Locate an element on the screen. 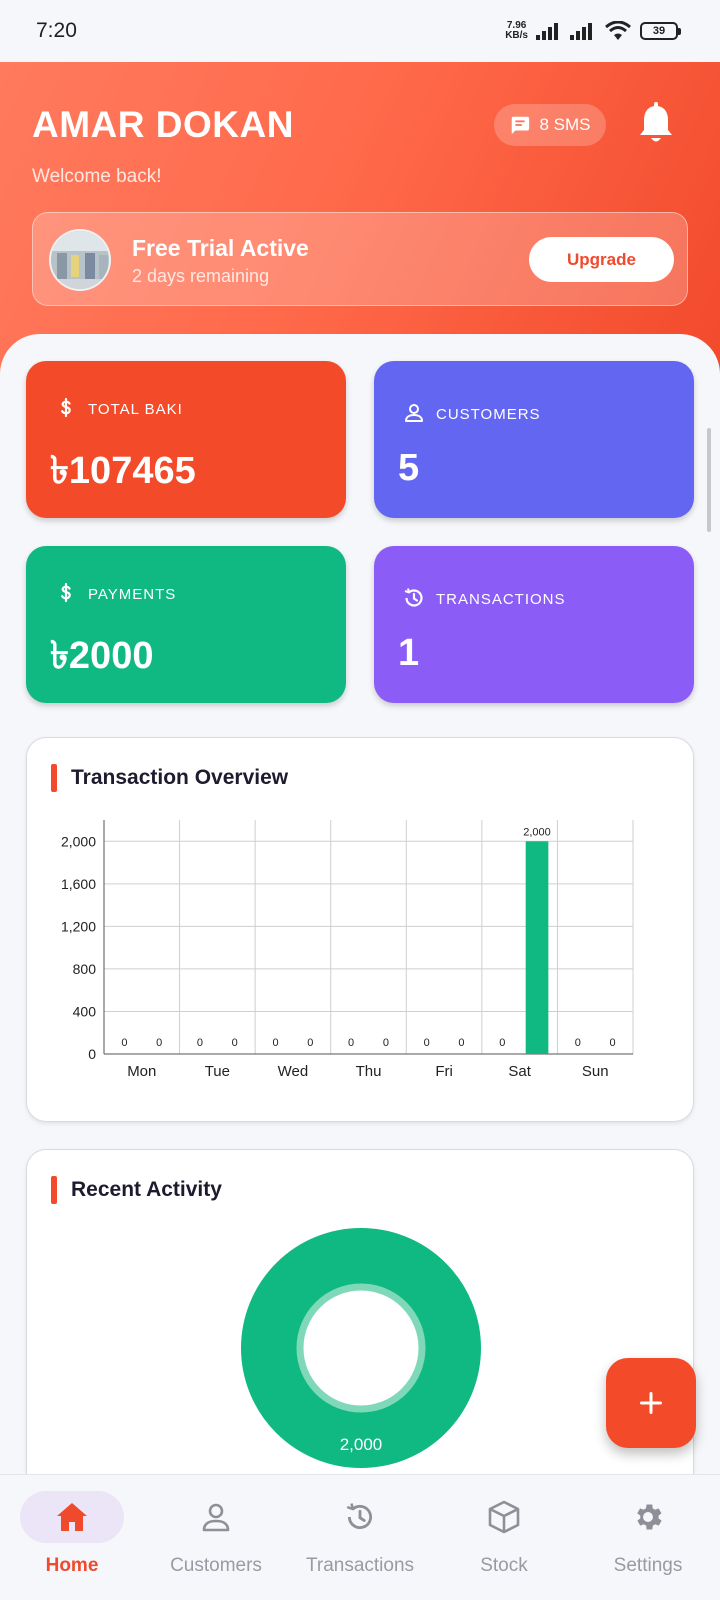  battery-indicator: 39 is located at coordinates (660, 31).